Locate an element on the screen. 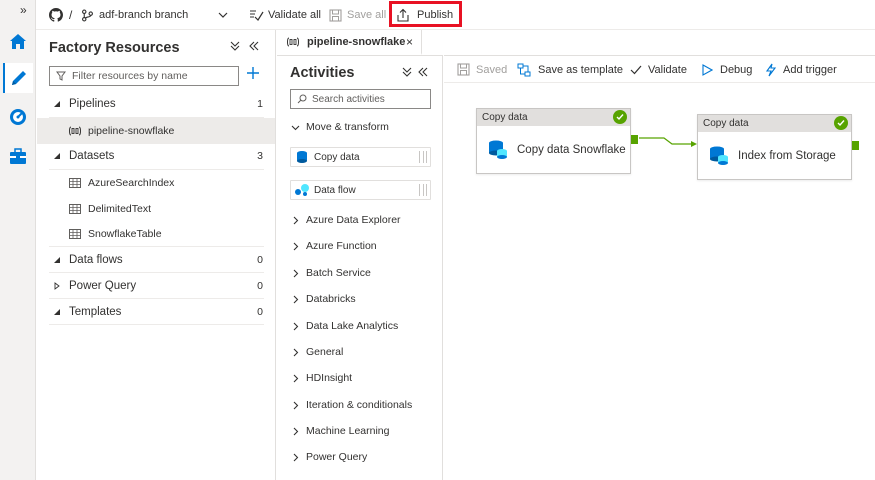 This screenshot has width=875, height=480. dataset-label: AzureSearchIndex is located at coordinates (131, 183).